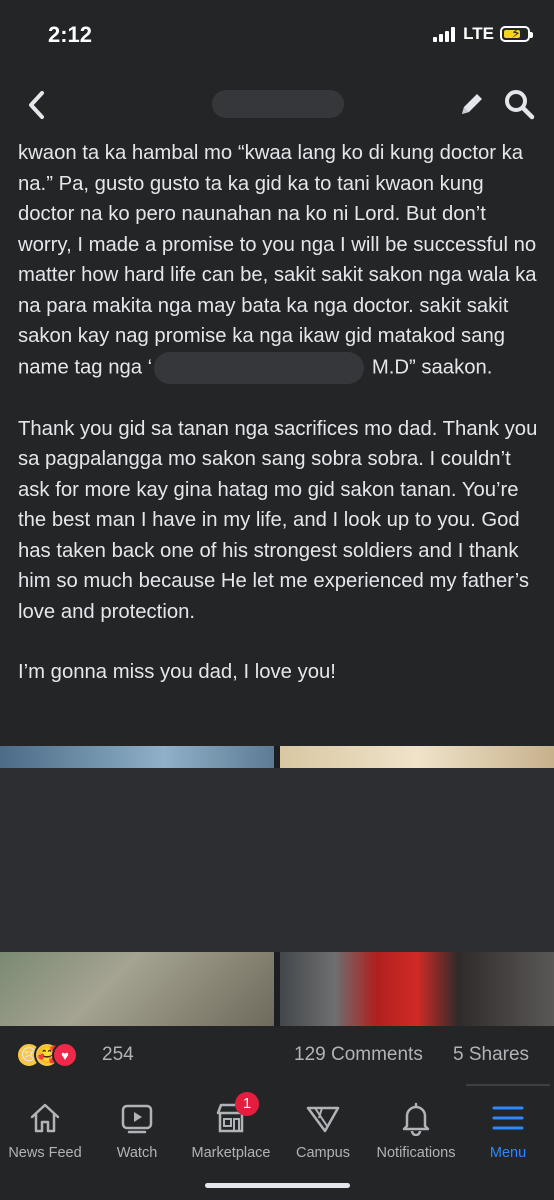 This screenshot has width=554, height=1200. I want to click on battery-icon: ⚡, so click(516, 33).